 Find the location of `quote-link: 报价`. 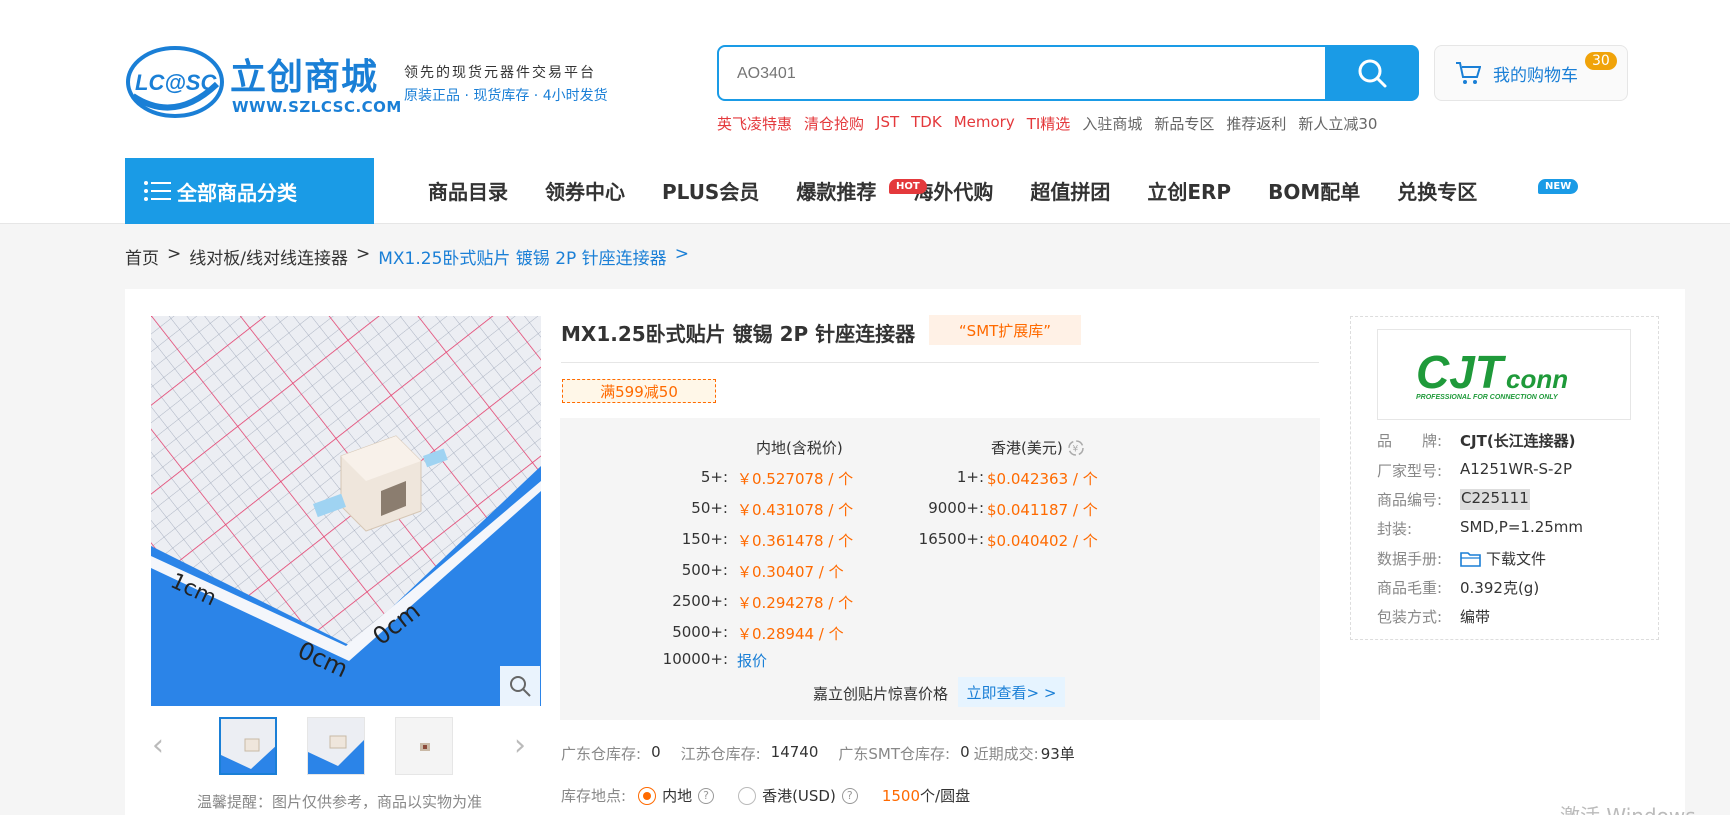

quote-link: 报价 is located at coordinates (752, 660).